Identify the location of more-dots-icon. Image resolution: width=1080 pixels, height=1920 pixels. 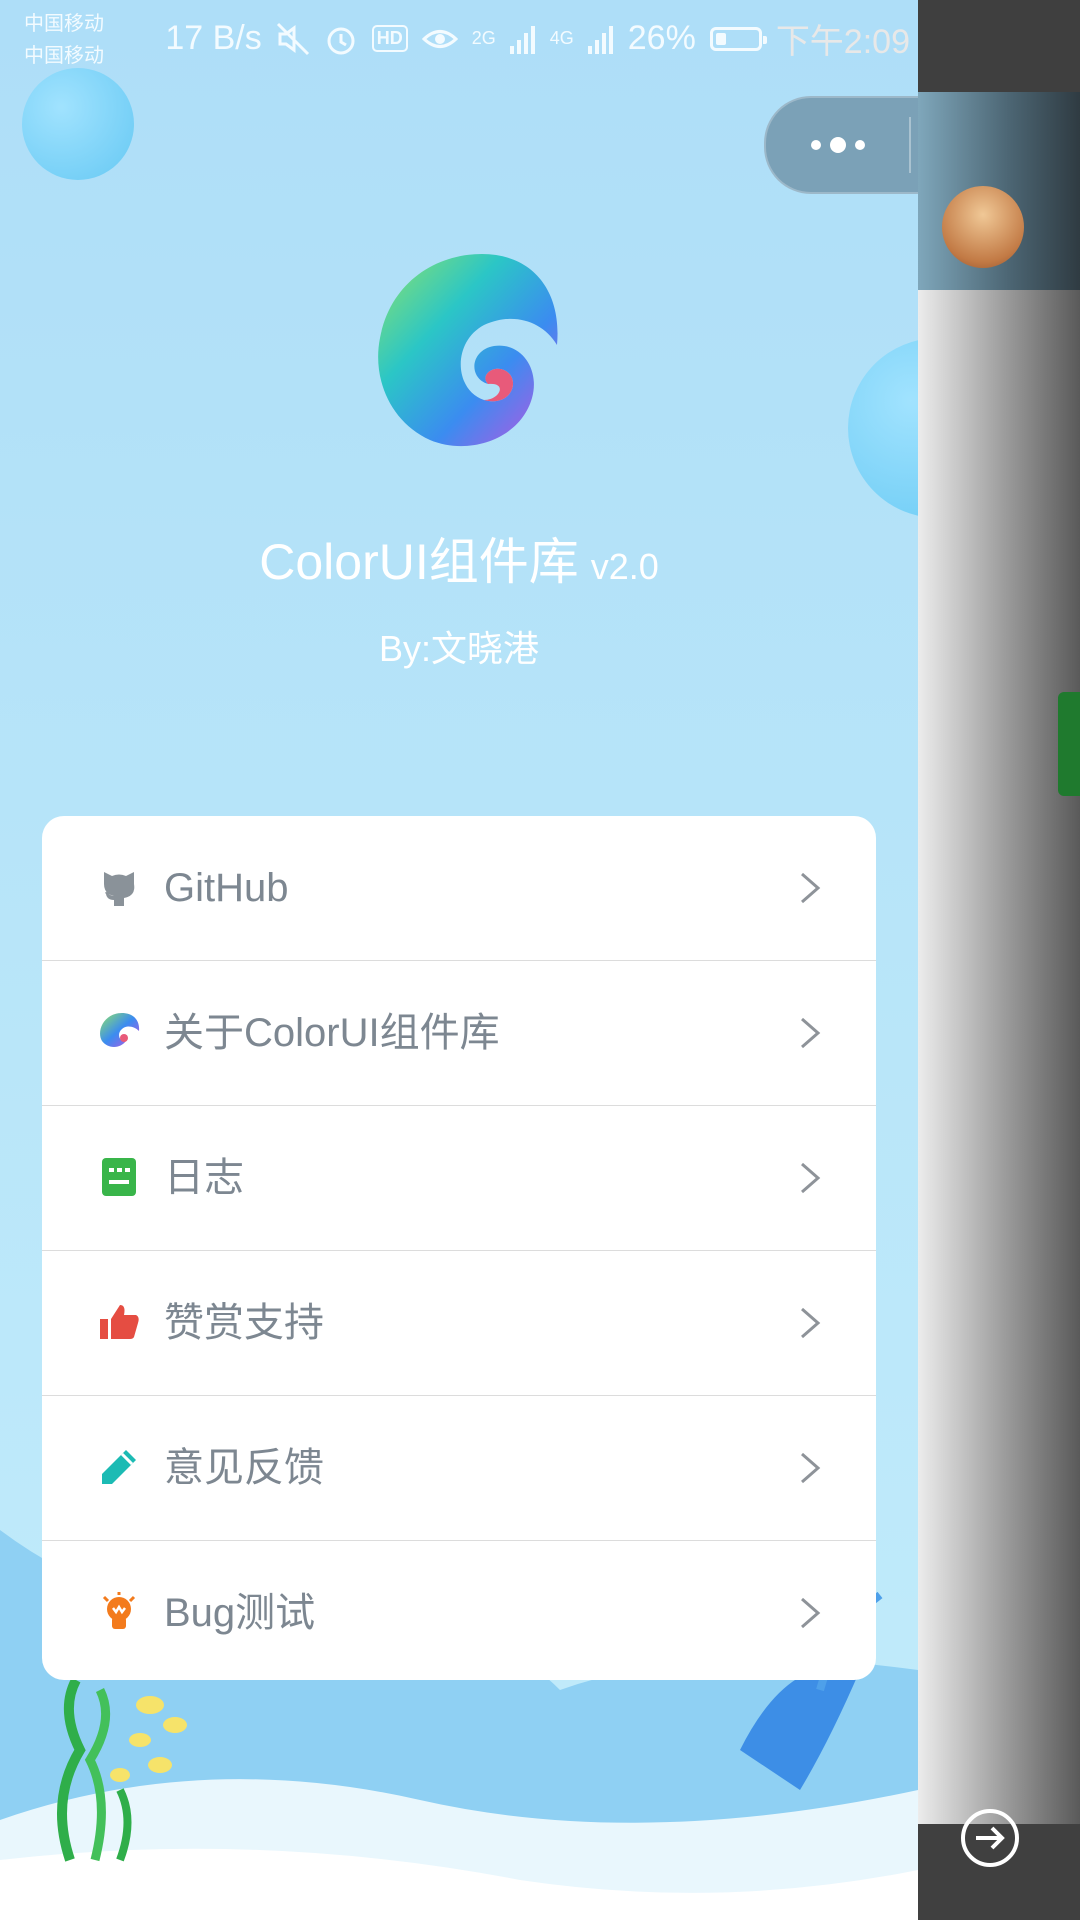
(837, 145).